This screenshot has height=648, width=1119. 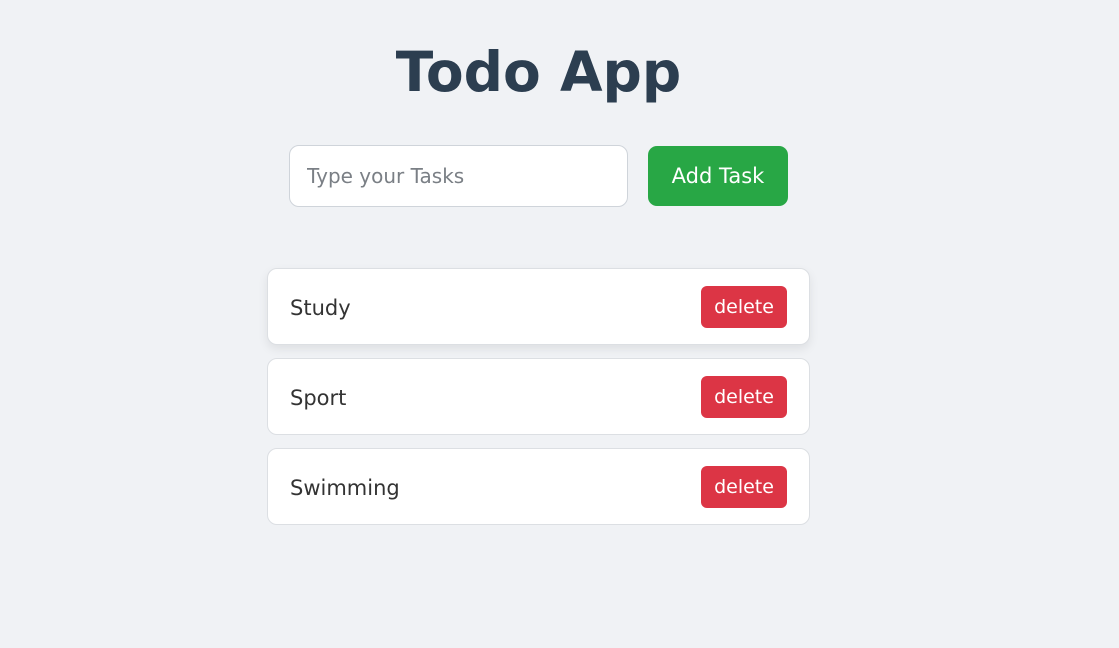 What do you see at coordinates (320, 308) in the screenshot?
I see `task-text: Study` at bounding box center [320, 308].